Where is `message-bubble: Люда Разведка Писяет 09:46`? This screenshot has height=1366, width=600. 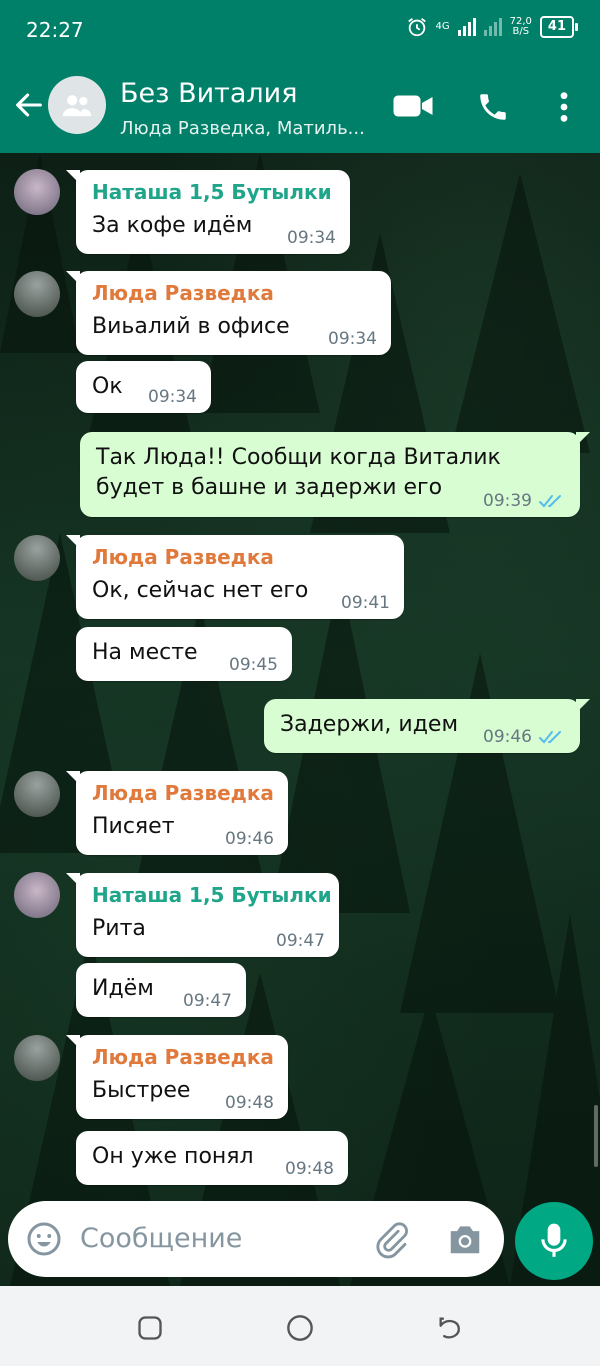 message-bubble: Люда Разведка Писяет 09:46 is located at coordinates (177, 813).